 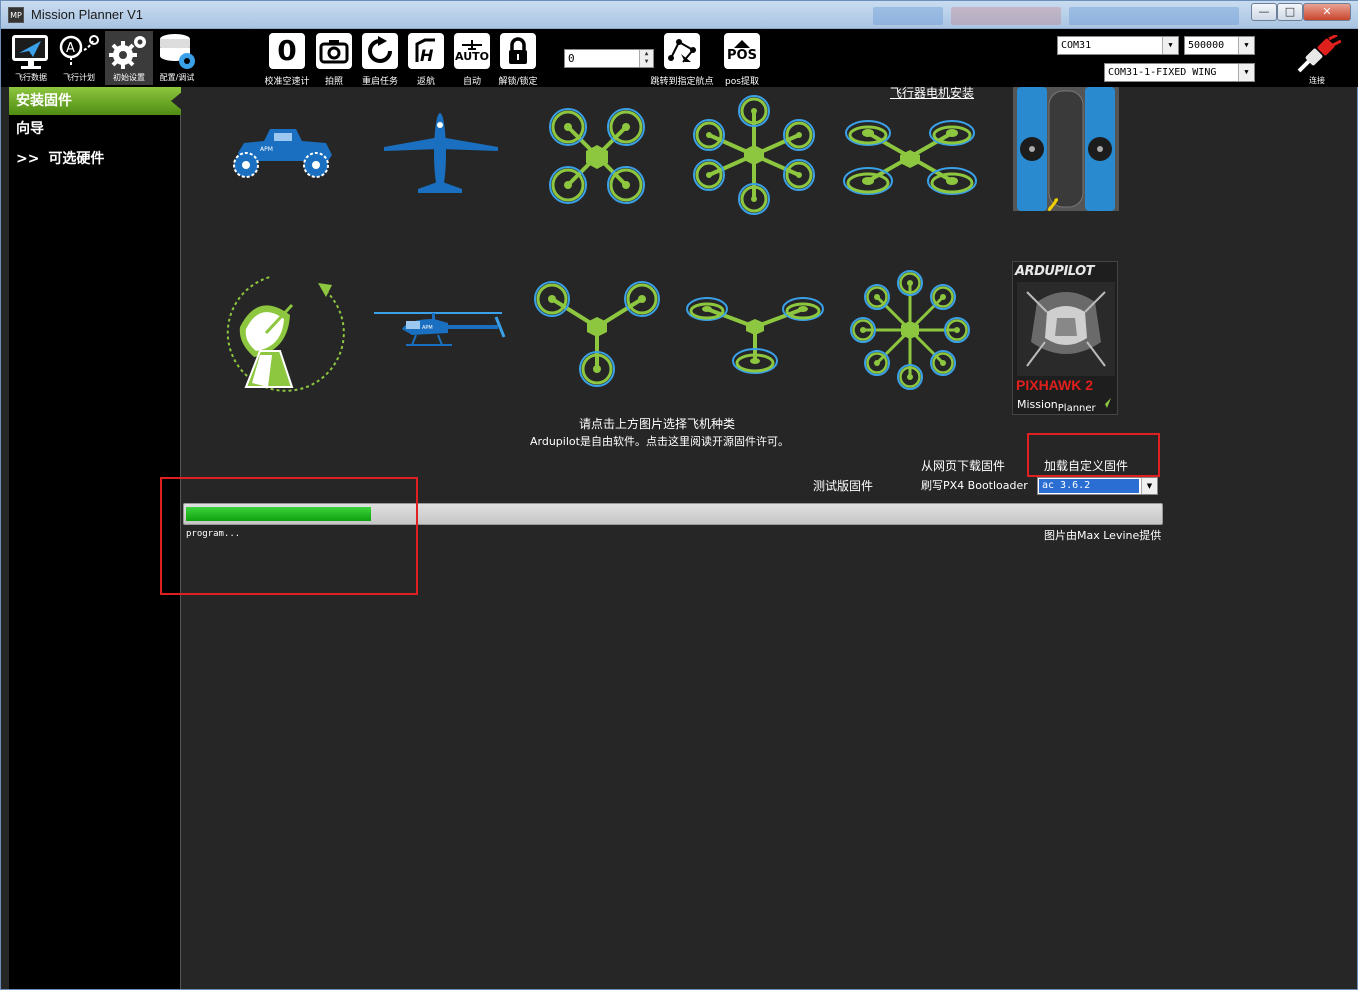 I want to click on goto-waypoint-icon, so click(x=682, y=51).